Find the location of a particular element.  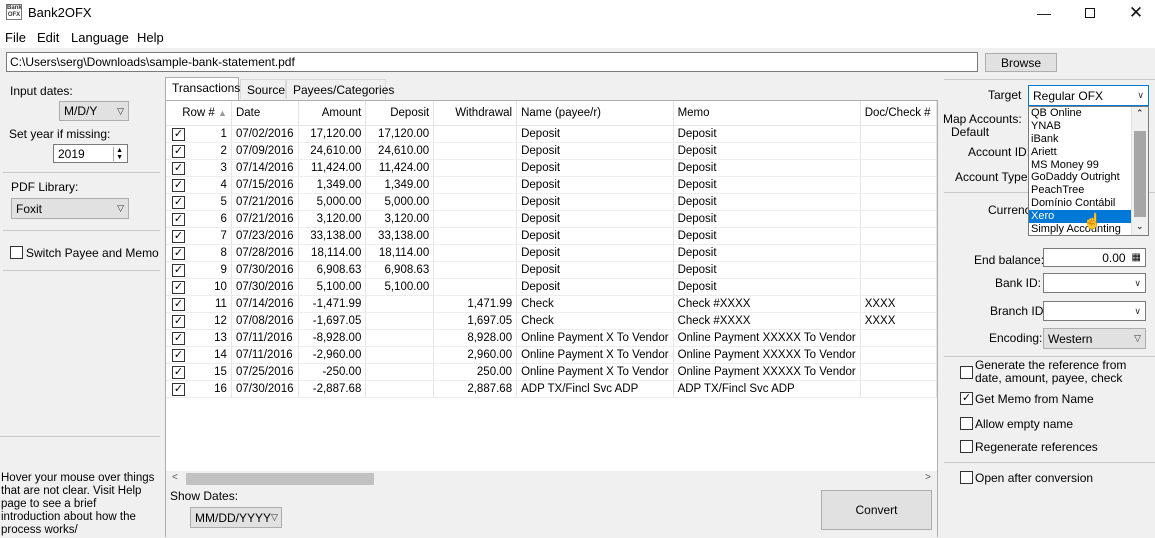

target-option: QB Online is located at coordinates (1080, 113).